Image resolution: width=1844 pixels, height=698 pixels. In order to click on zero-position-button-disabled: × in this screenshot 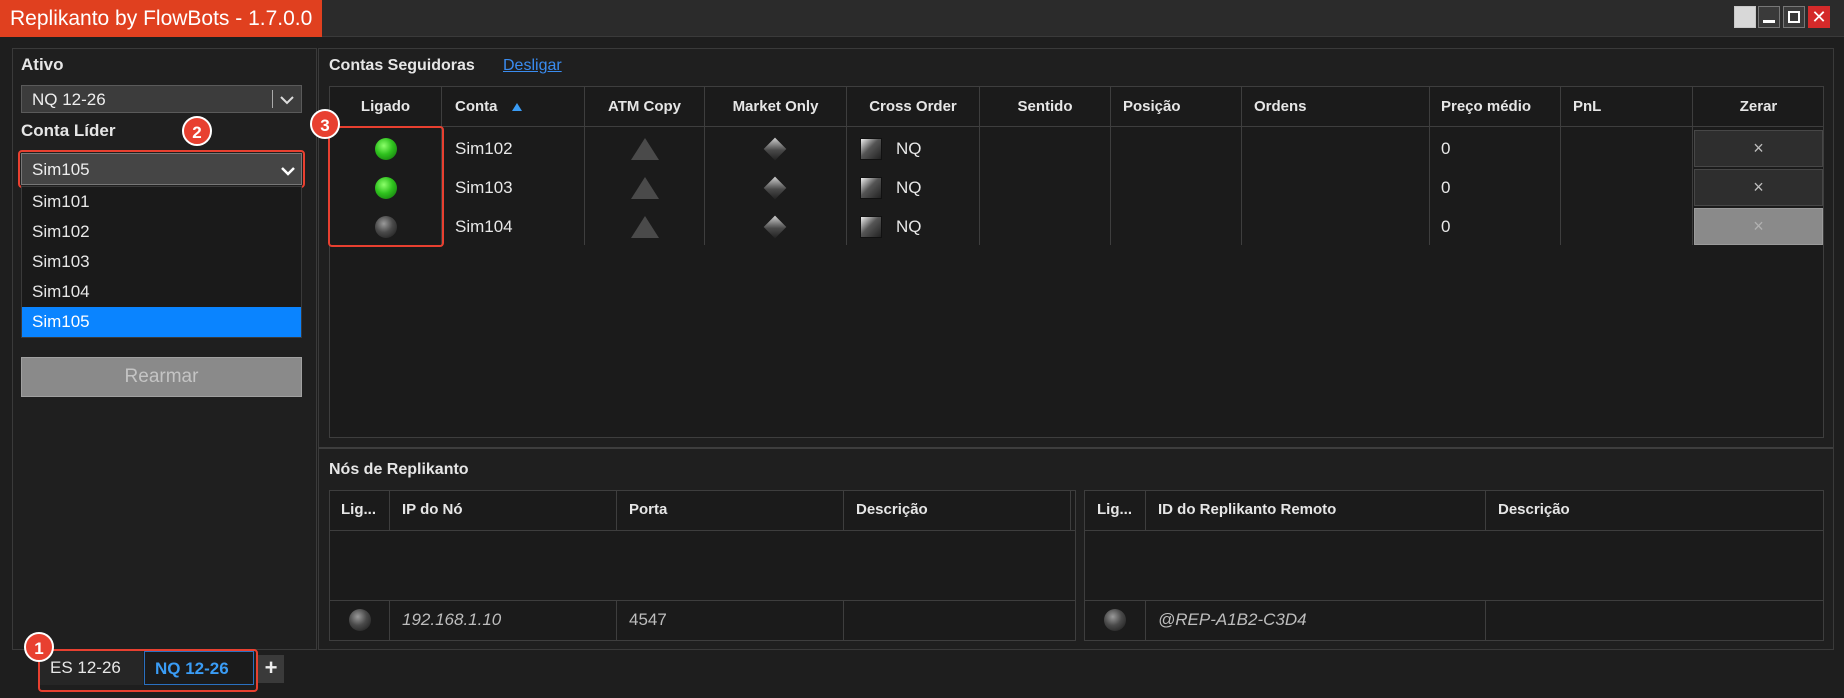, I will do `click(1758, 226)`.